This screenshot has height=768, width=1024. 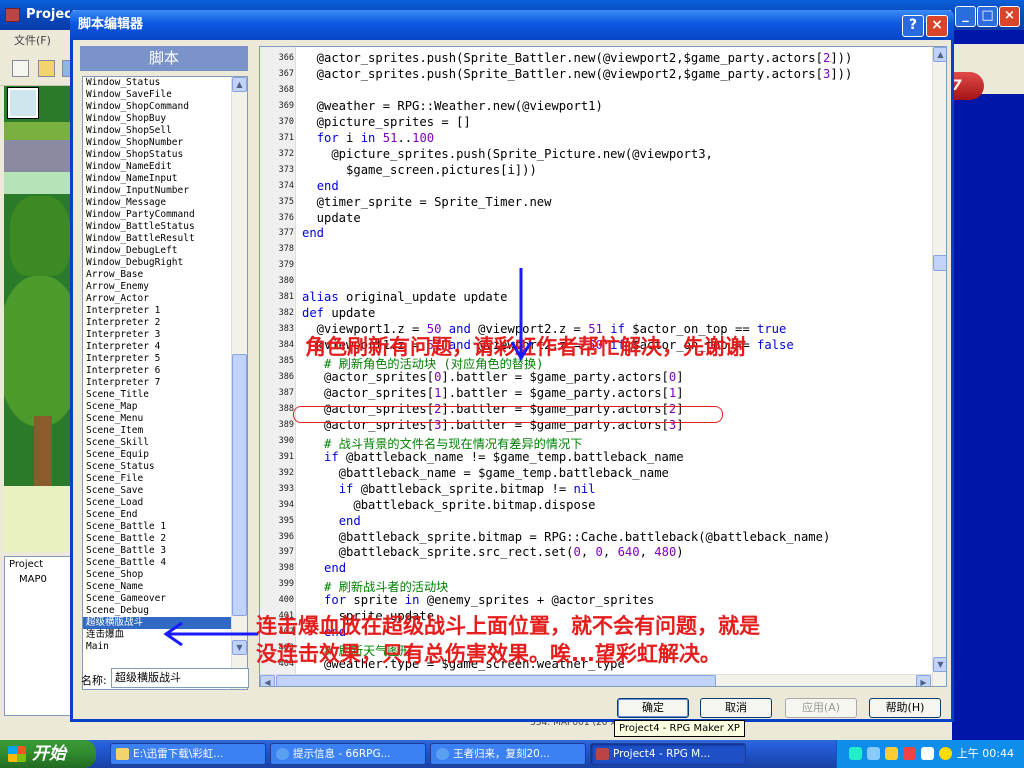 I want to click on script-list-item: Main, so click(x=157, y=647).